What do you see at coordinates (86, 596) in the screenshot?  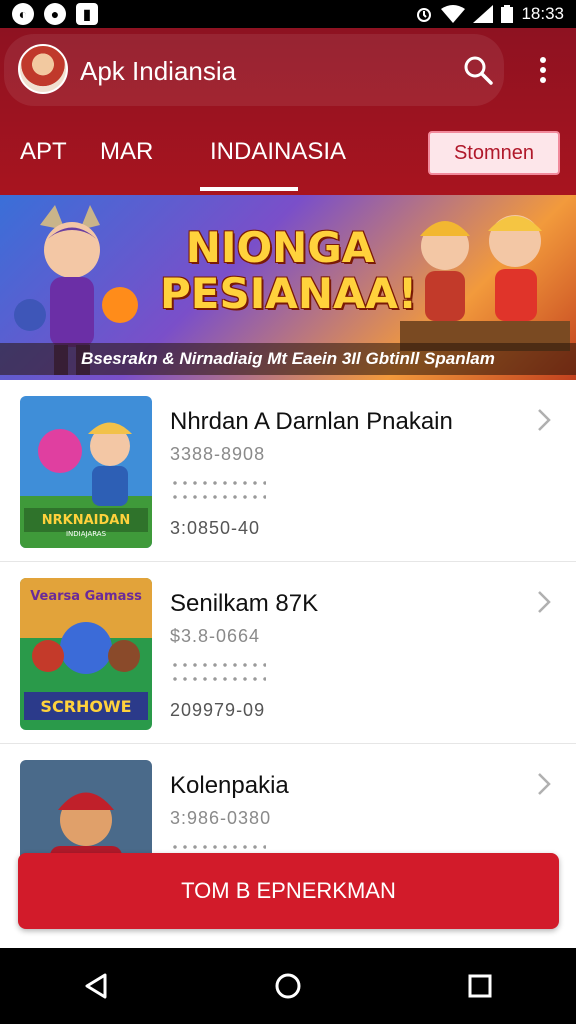 I see `thumb-top-label: Vearsa Gamass` at bounding box center [86, 596].